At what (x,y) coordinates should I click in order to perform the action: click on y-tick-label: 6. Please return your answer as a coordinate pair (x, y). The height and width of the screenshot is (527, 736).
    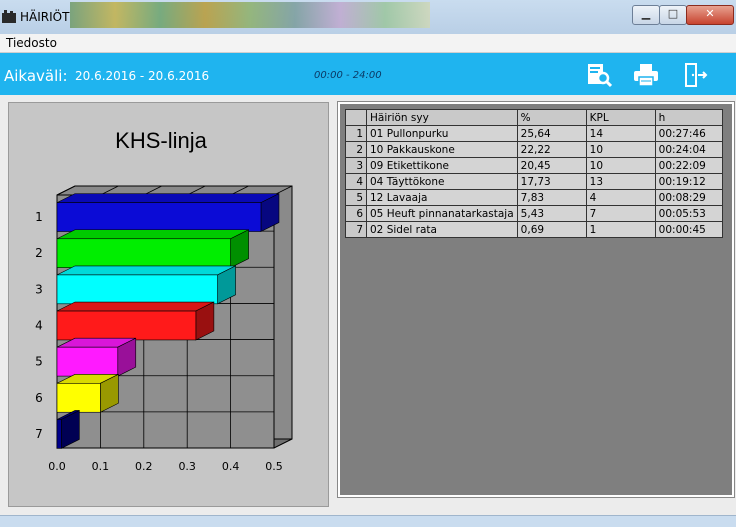
    Looking at the image, I should click on (39, 398).